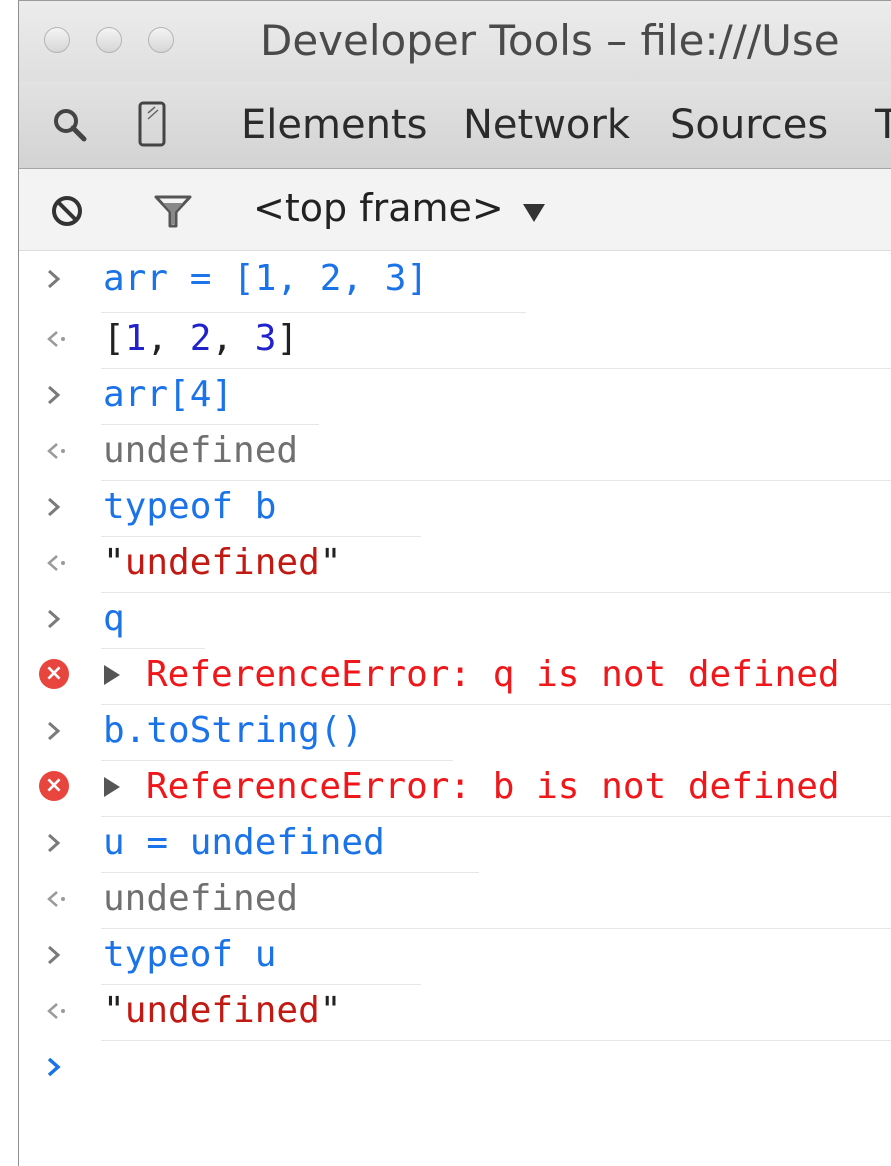 The height and width of the screenshot is (1166, 891). I want to click on frame-dropdown-arrow, so click(534, 213).